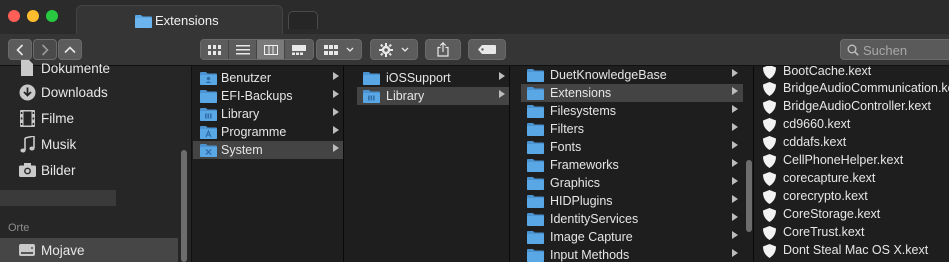 This screenshot has height=262, width=949. Describe the element at coordinates (58, 198) in the screenshot. I see `sidebar-item-placeholder` at that location.